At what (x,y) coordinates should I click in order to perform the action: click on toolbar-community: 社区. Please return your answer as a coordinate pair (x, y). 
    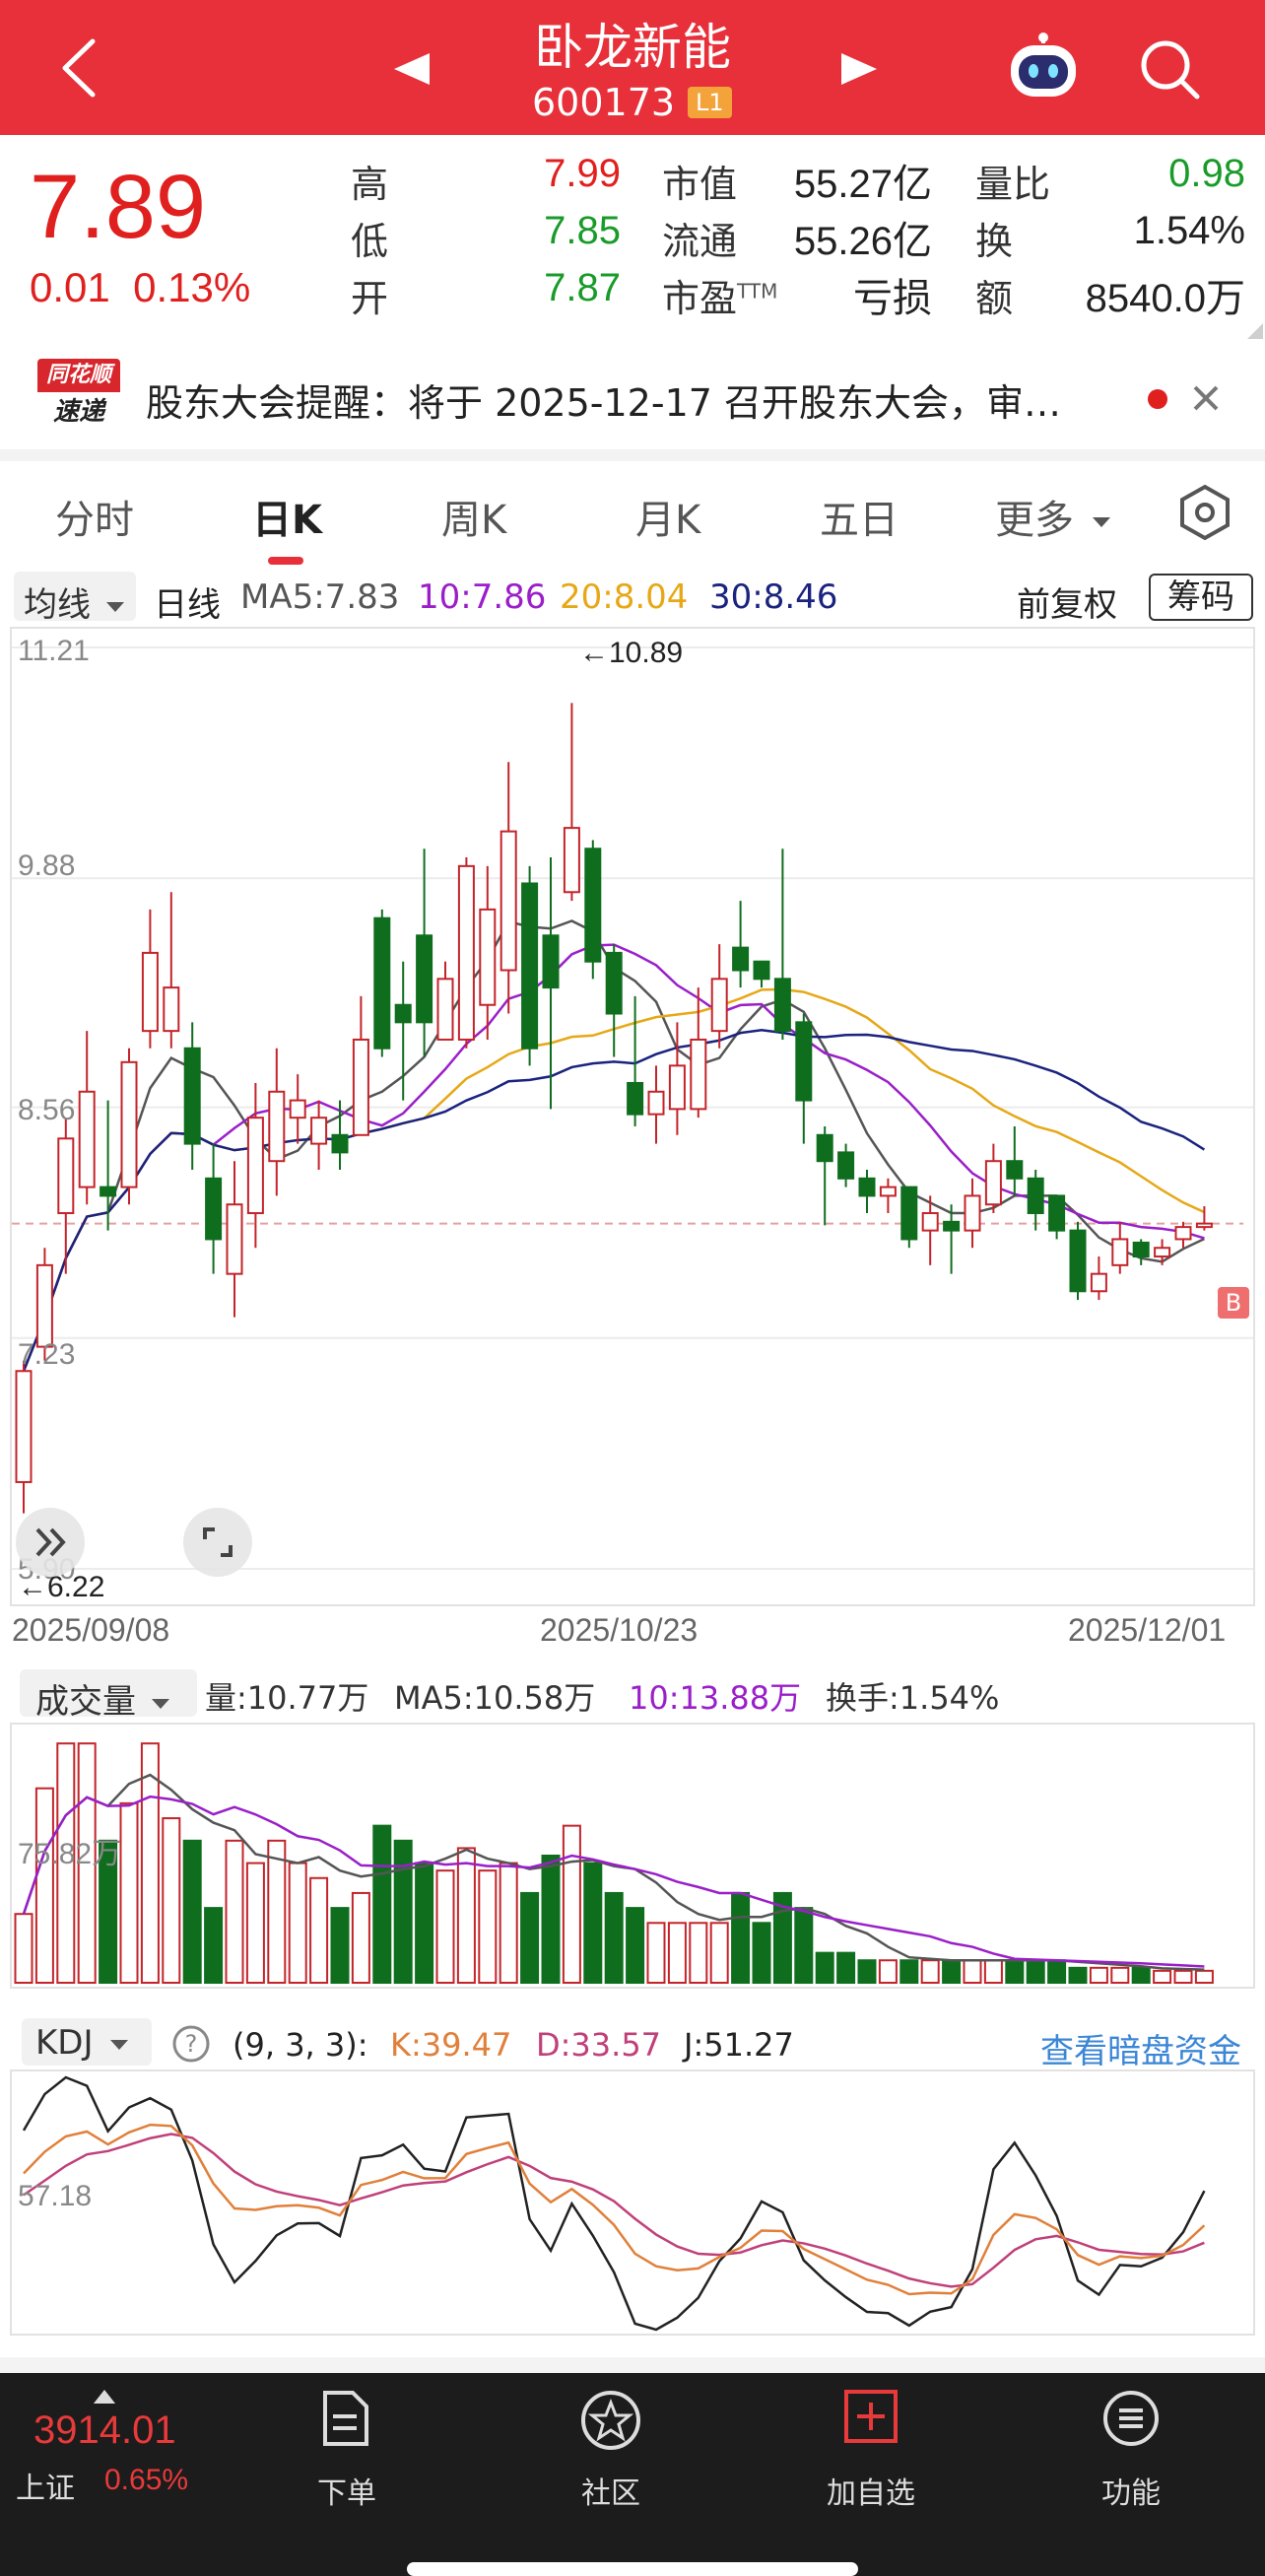
    Looking at the image, I should click on (611, 2490).